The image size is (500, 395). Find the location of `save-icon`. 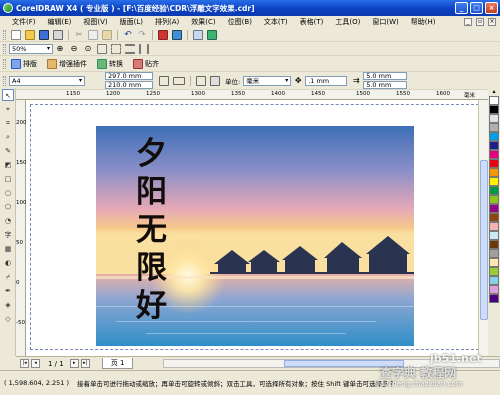

save-icon is located at coordinates (44, 34).